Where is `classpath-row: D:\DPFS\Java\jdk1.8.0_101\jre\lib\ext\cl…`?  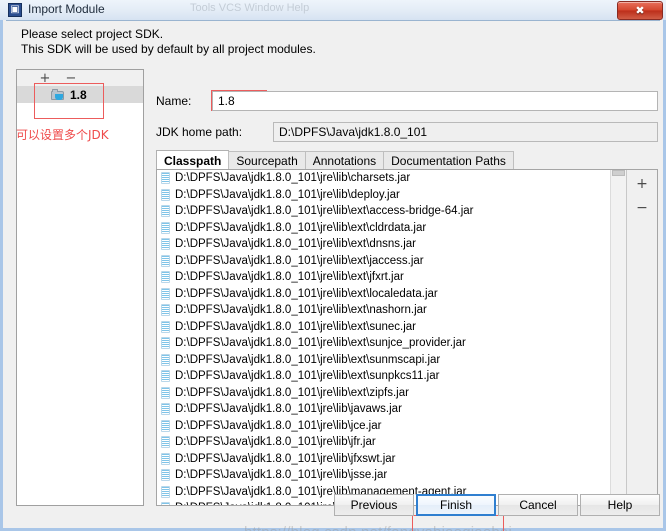
classpath-row: D:\DPFS\Java\jdk1.8.0_101\jre\lib\ext\cl… is located at coordinates (392, 228).